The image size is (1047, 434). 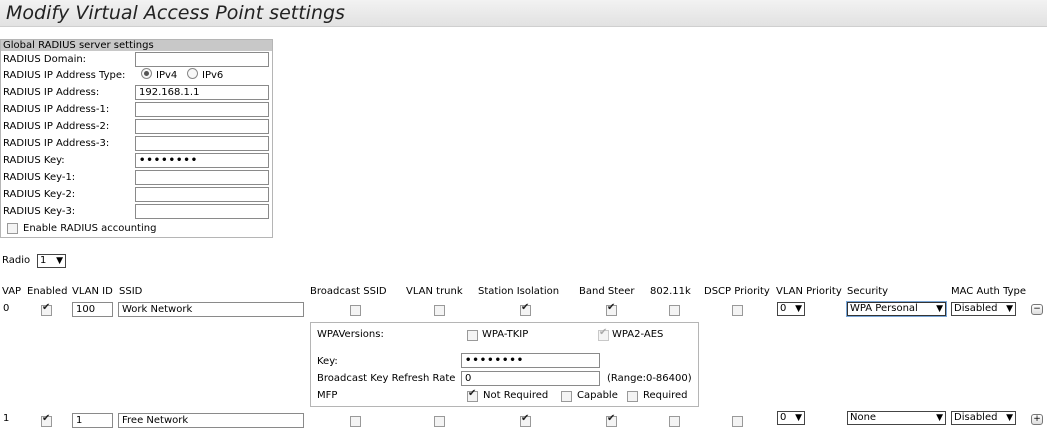 What do you see at coordinates (566, 396) in the screenshot?
I see `mfp-capable-checkbox` at bounding box center [566, 396].